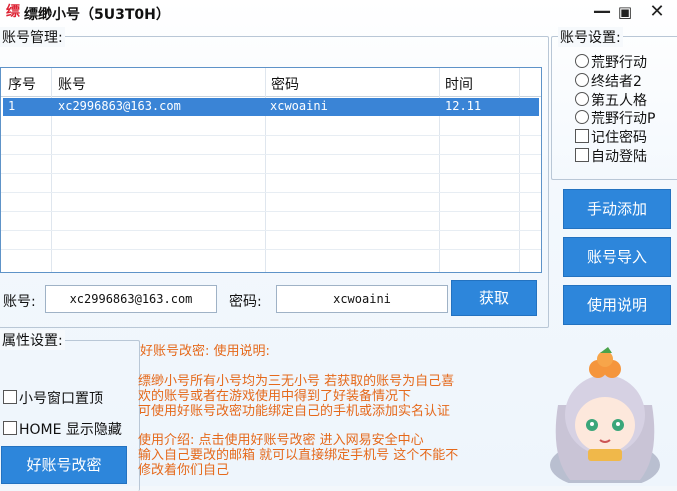  I want to click on col-header-time: 时间, so click(459, 84).